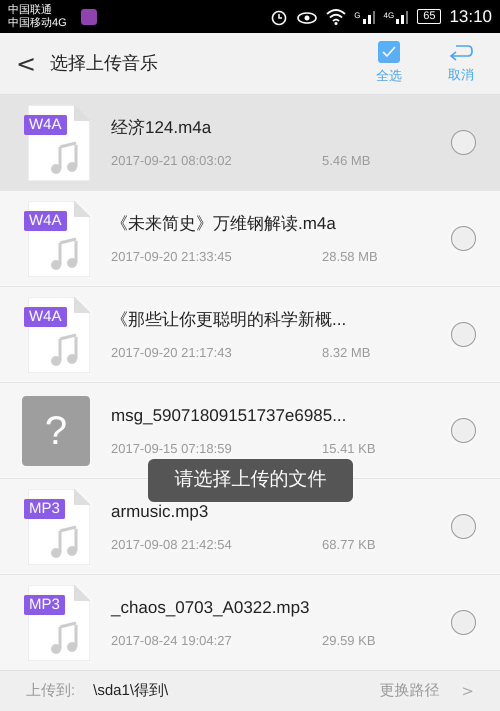 Image resolution: width=500 pixels, height=711 pixels. What do you see at coordinates (346, 353) in the screenshot?
I see `file-size: 8.32 MB` at bounding box center [346, 353].